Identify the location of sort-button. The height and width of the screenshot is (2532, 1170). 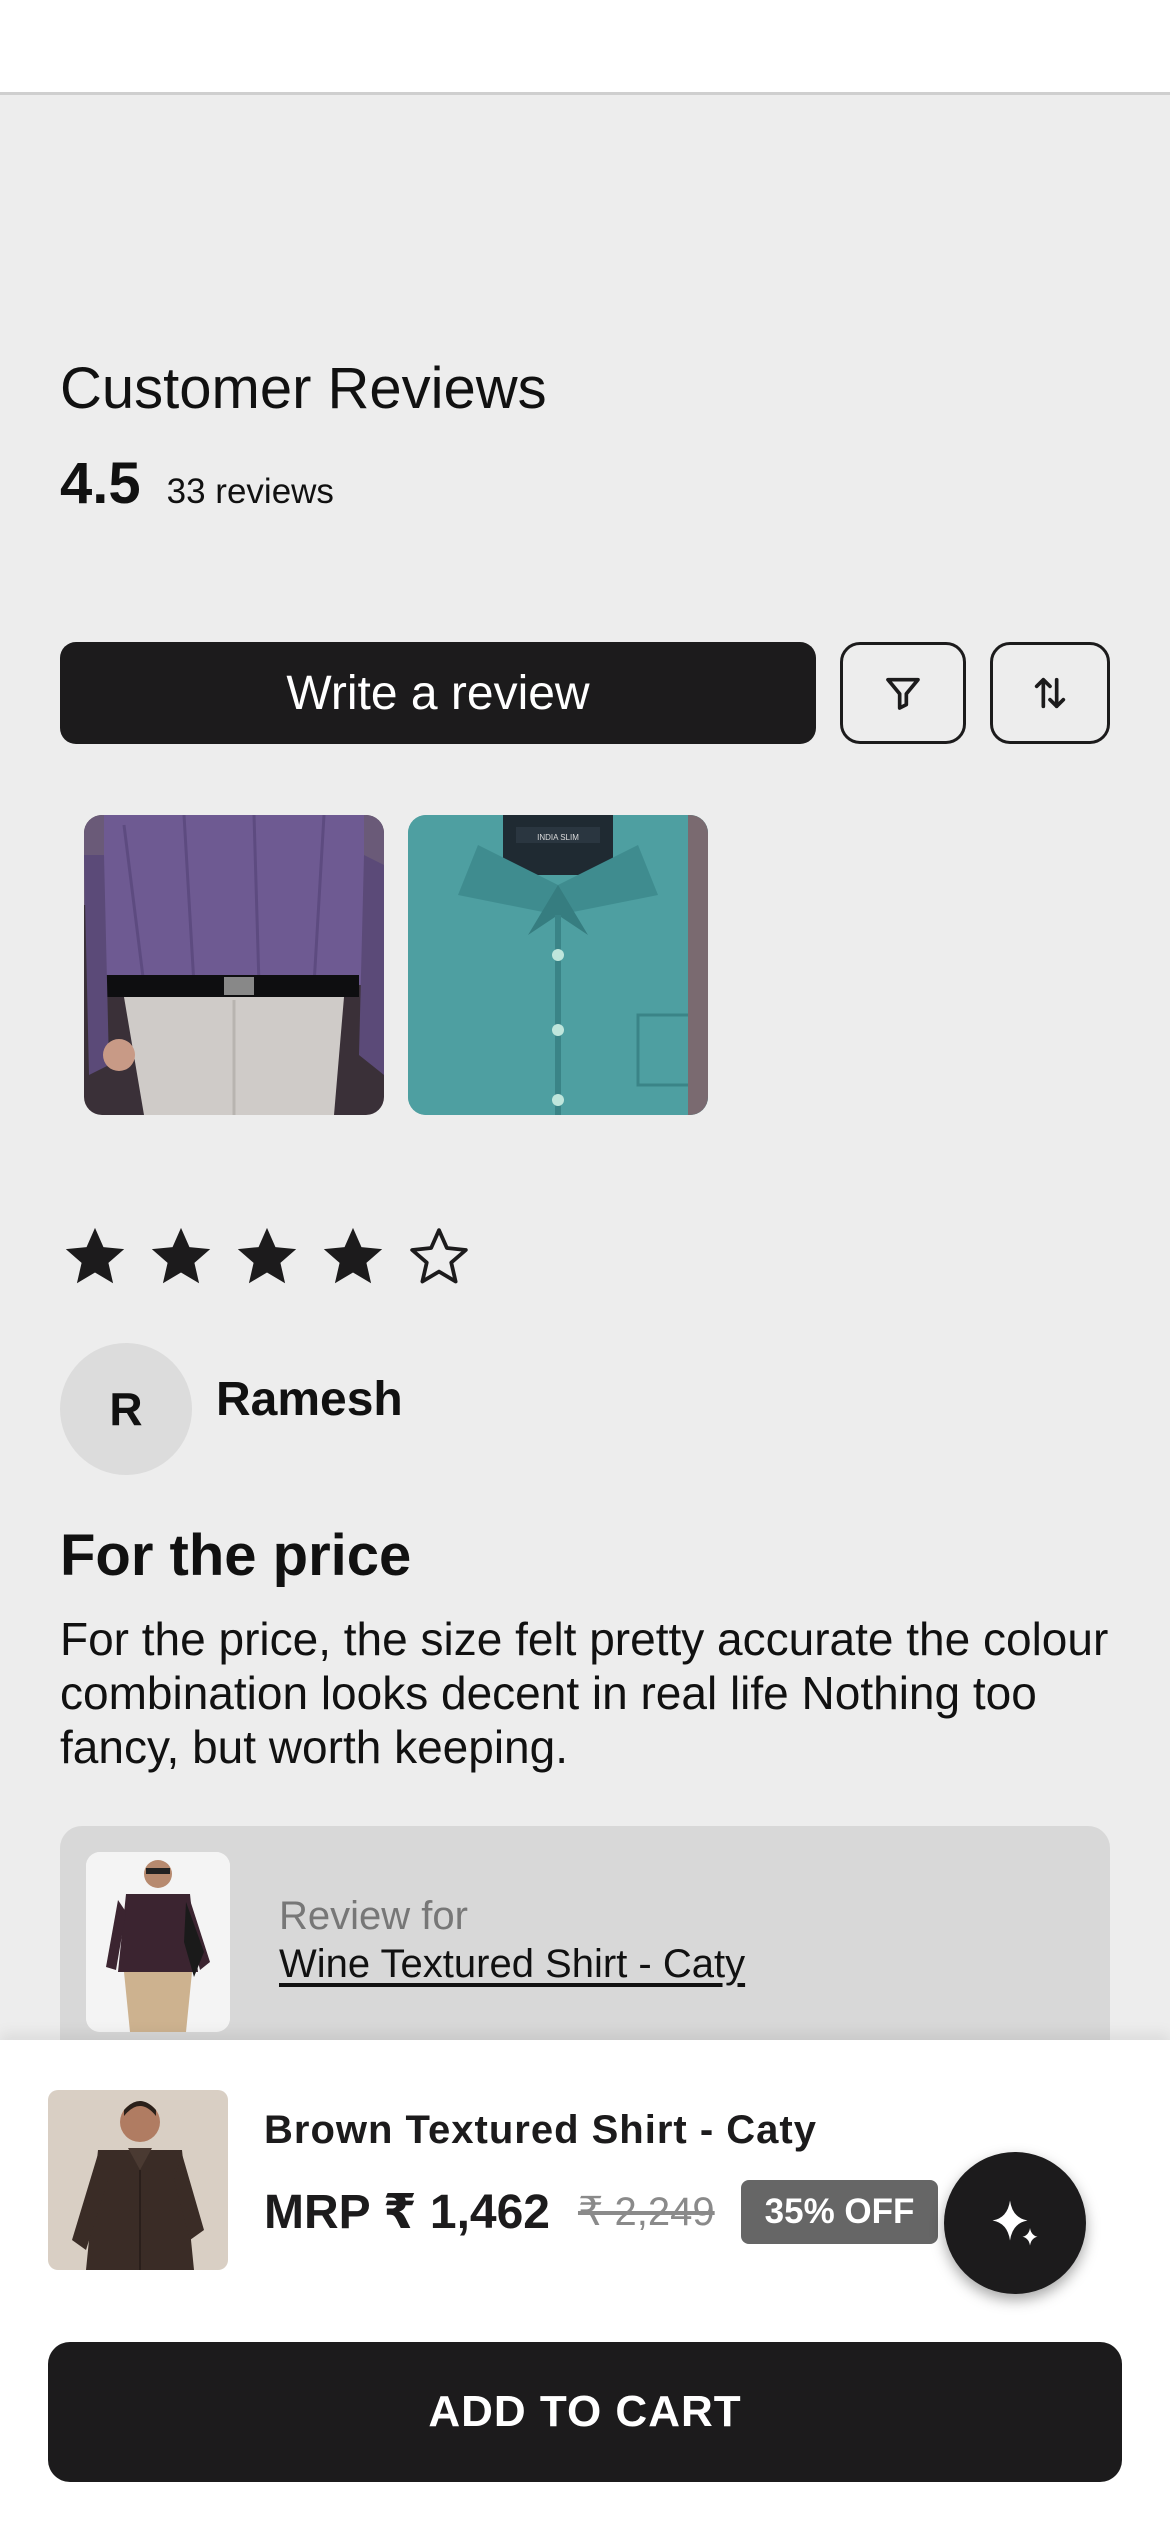
(1050, 693).